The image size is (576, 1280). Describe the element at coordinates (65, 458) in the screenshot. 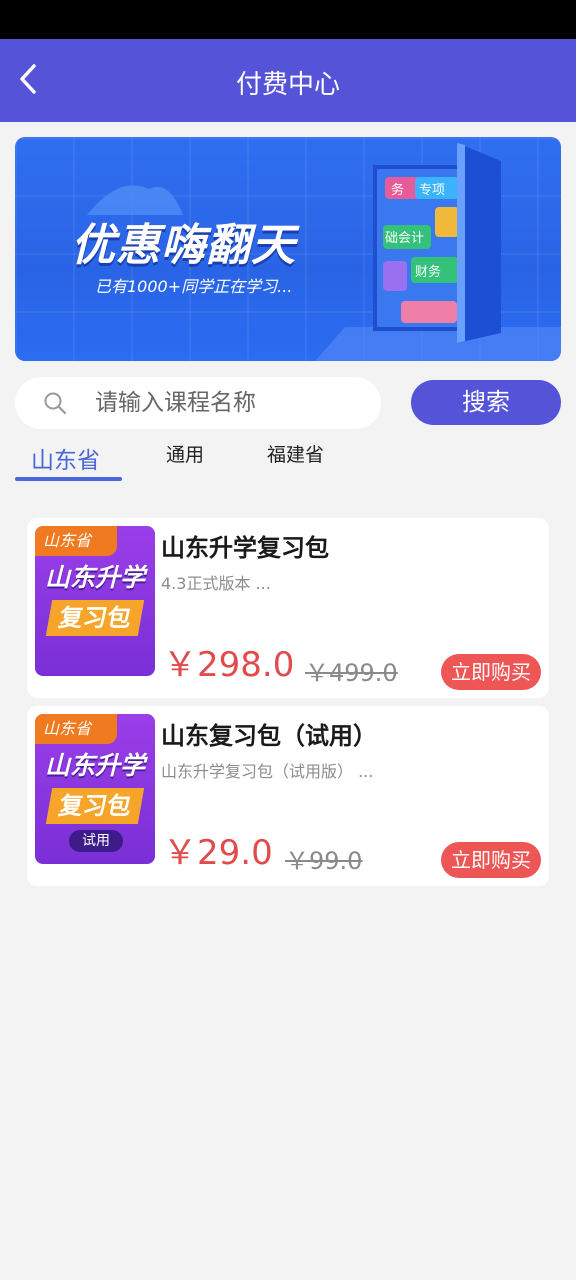

I see `tab-shandong: 山东省` at that location.